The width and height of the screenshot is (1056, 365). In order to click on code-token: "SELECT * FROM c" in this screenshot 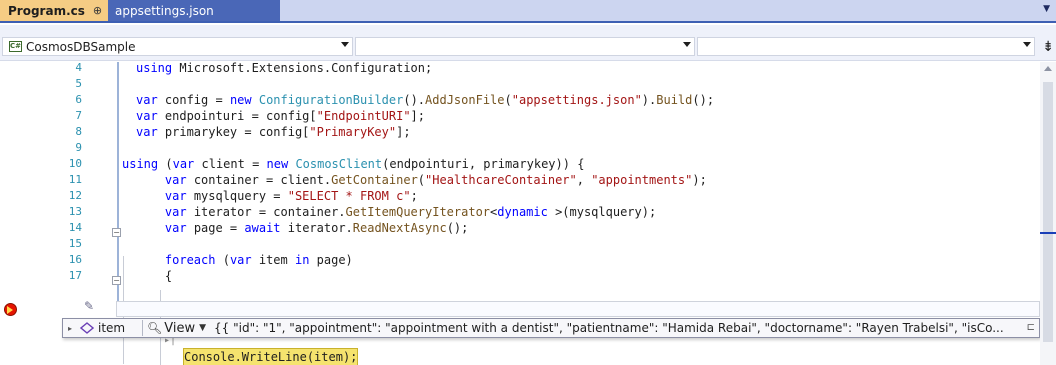, I will do `click(349, 196)`.